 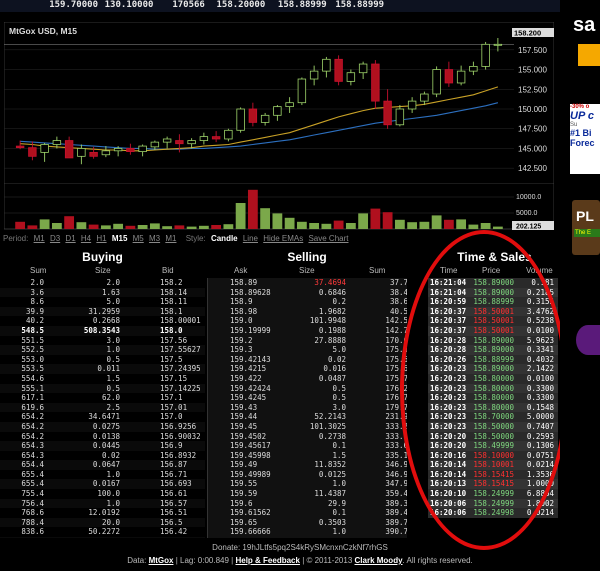 What do you see at coordinates (493, 455) in the screenshot?
I see `ts-row: 16:20:16 158.10000 0.0751` at bounding box center [493, 455].